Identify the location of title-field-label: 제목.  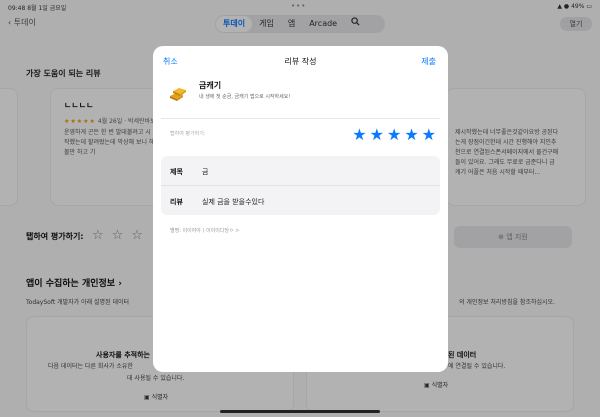
(176, 172).